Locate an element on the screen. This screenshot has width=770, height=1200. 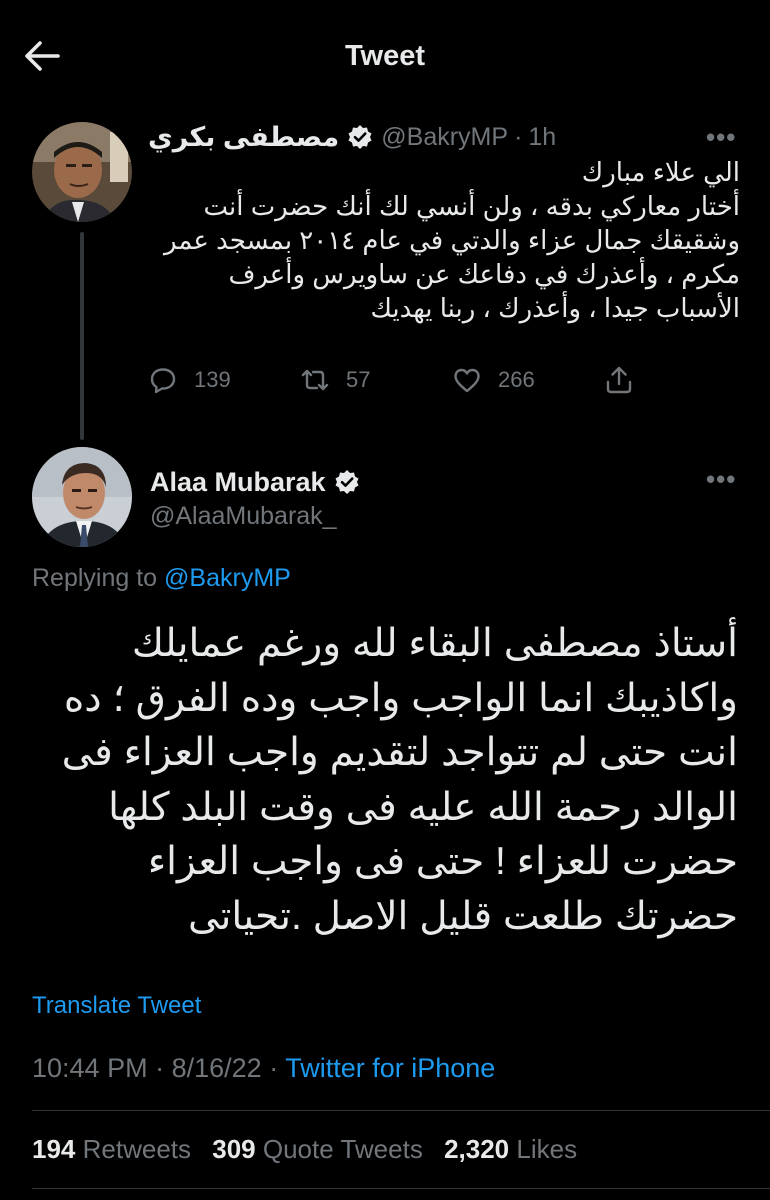
like-count: 266 is located at coordinates (516, 379).